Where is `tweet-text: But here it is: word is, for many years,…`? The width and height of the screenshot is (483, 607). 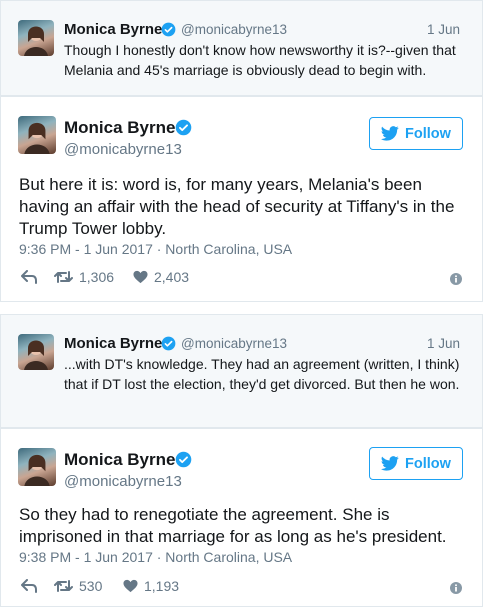 tweet-text: But here it is: word is, for many years,… is located at coordinates (237, 206).